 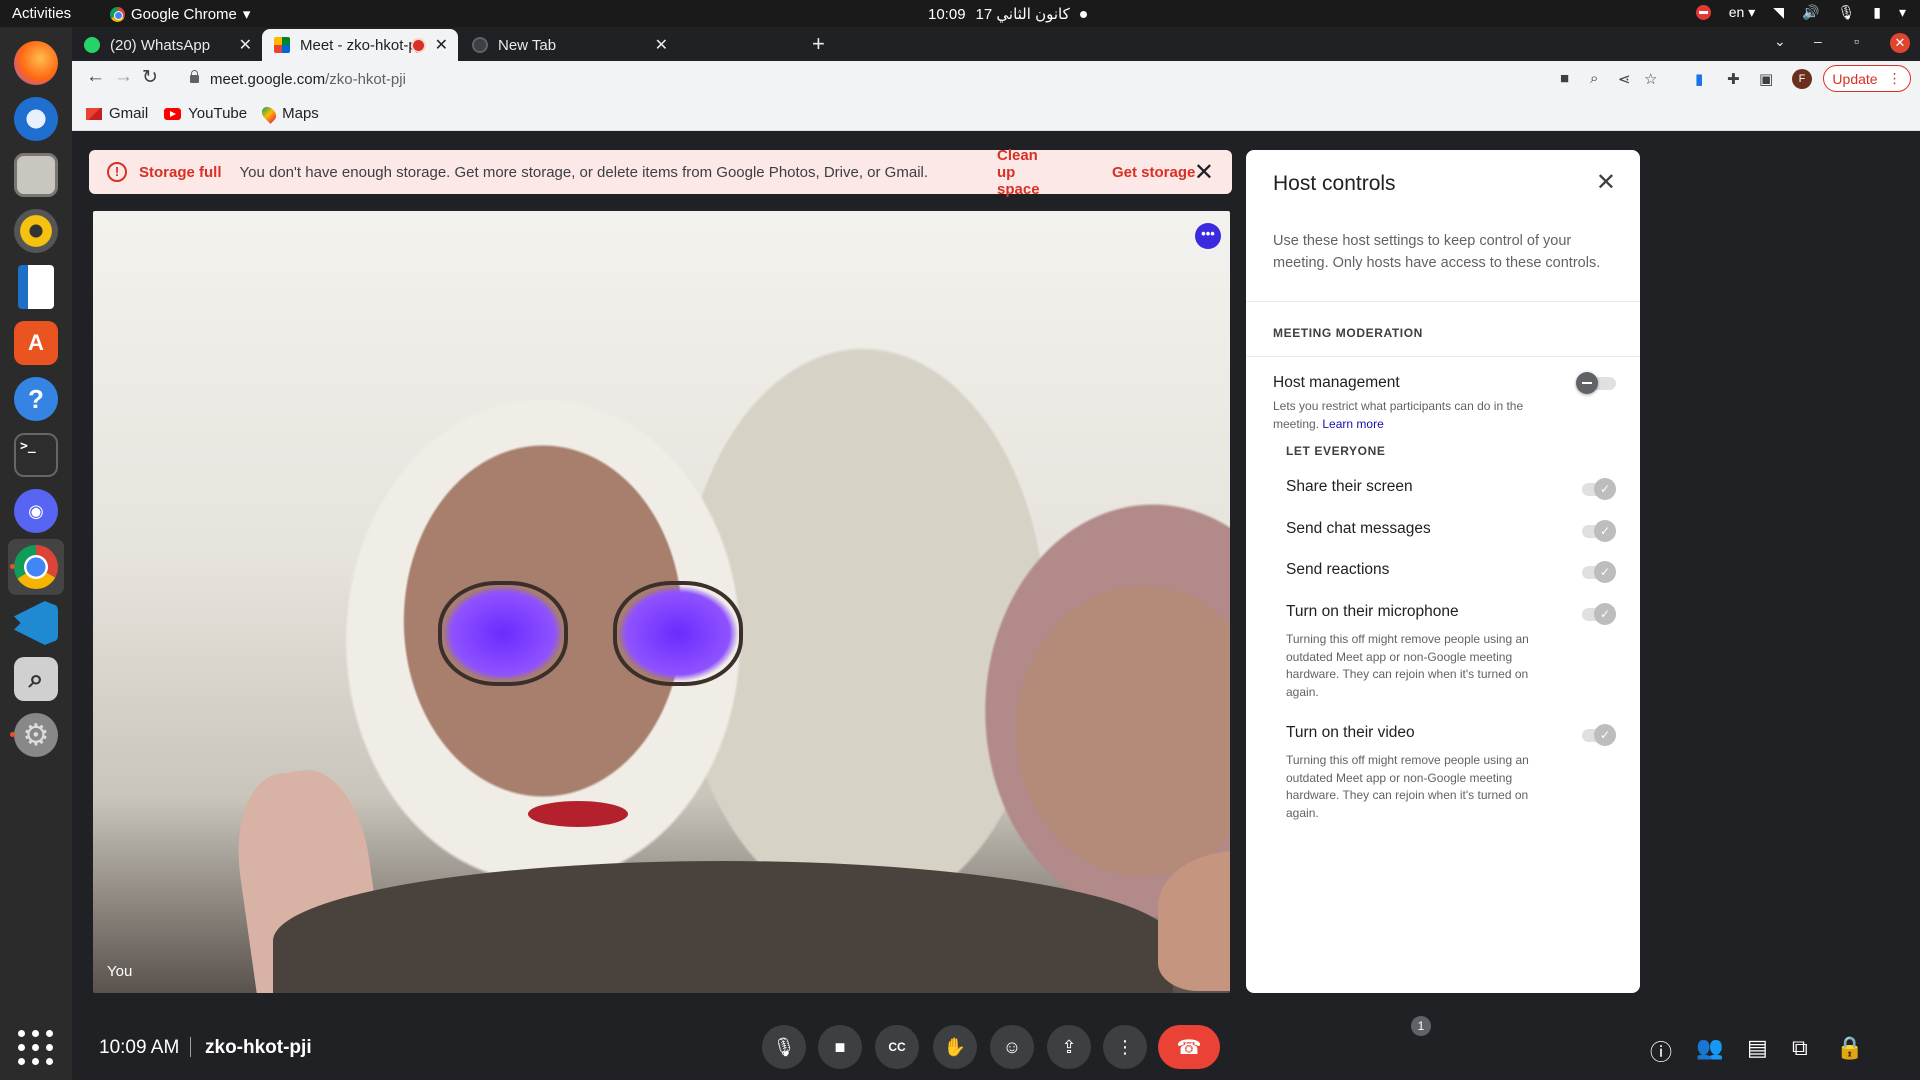 I want to click on dock-libreoffice-writer, so click(x=36, y=287).